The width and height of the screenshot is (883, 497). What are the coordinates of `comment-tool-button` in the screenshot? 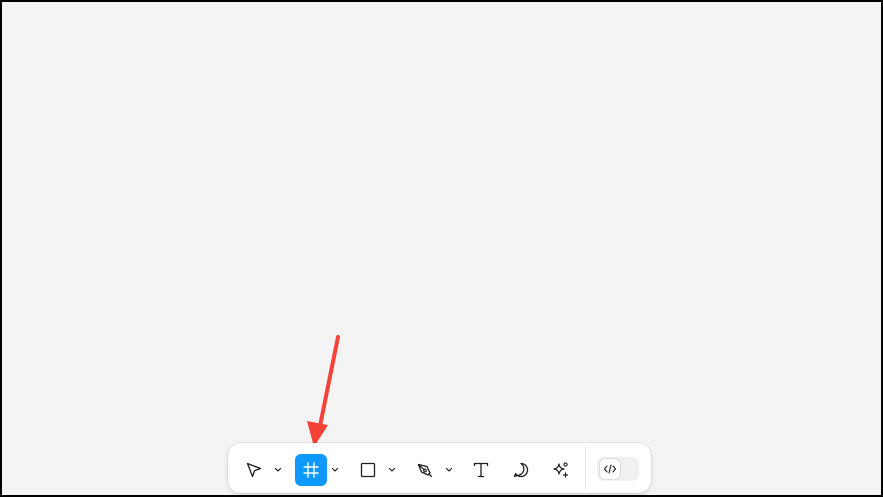 It's located at (521, 470).